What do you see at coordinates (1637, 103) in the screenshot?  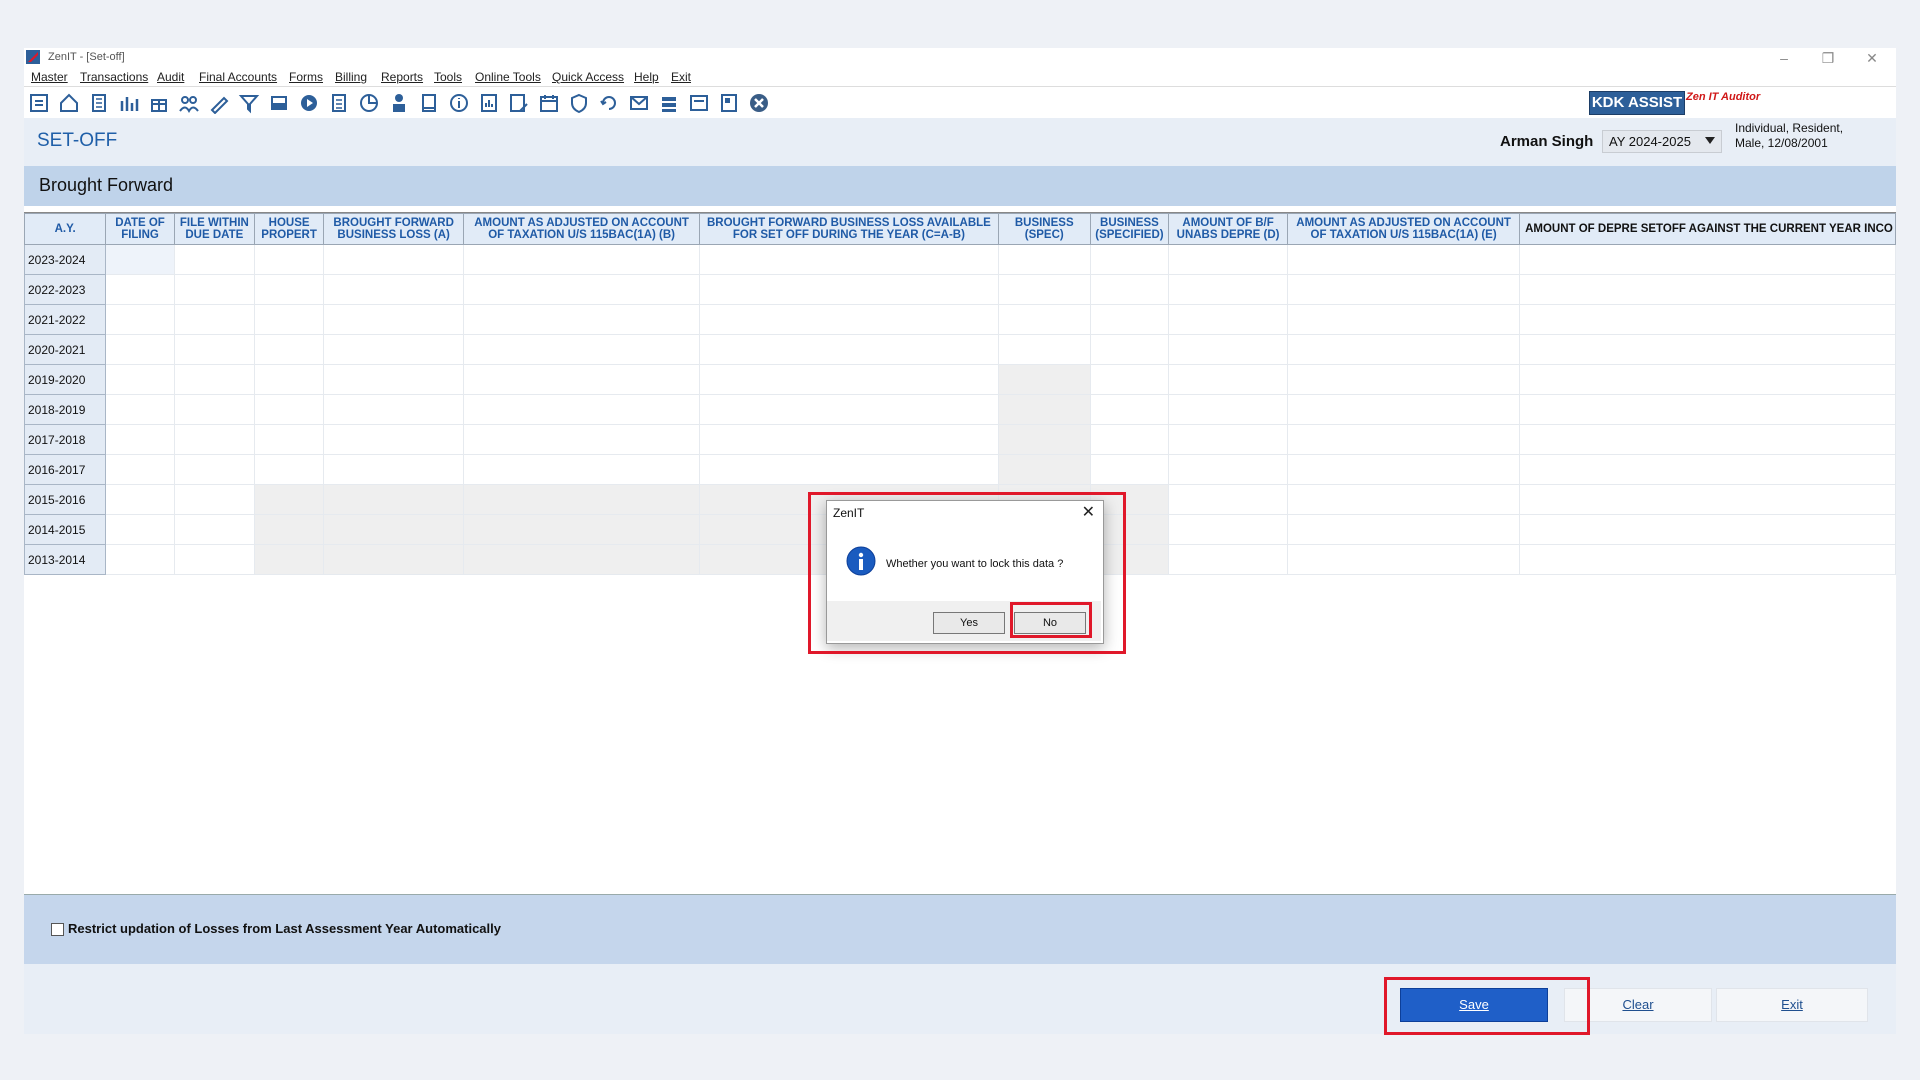 I see `kdk-assist-button: KDK ASSIST` at bounding box center [1637, 103].